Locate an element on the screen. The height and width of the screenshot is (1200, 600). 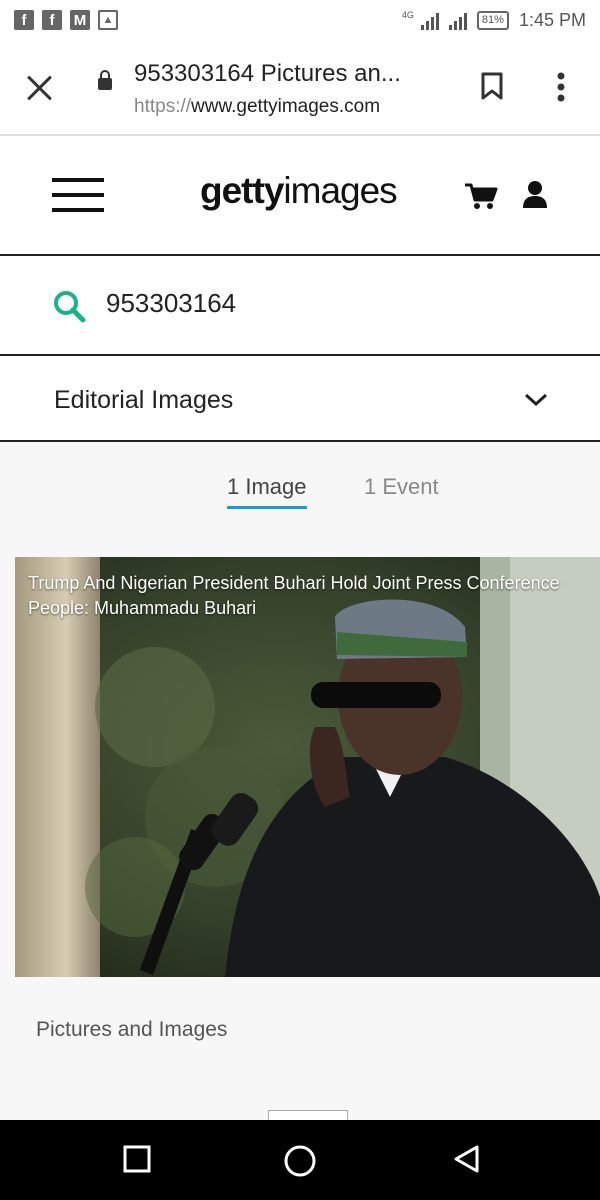
network-type: 4G is located at coordinates (407, 14).